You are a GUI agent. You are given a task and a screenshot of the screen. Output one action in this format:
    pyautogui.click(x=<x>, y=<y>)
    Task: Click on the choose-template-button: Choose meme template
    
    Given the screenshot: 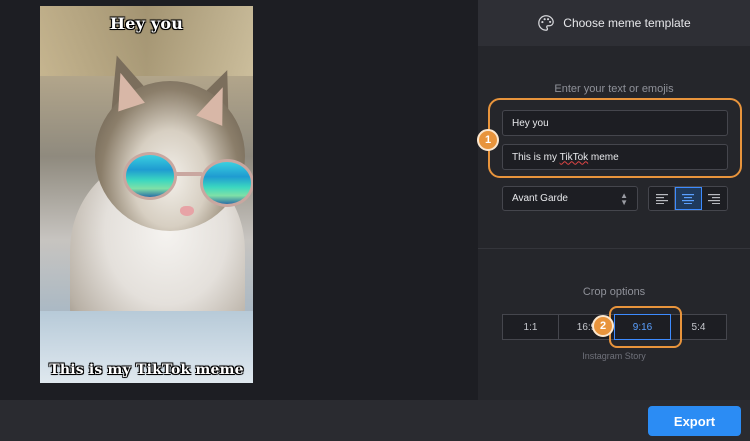 What is the action you would take?
    pyautogui.click(x=614, y=23)
    